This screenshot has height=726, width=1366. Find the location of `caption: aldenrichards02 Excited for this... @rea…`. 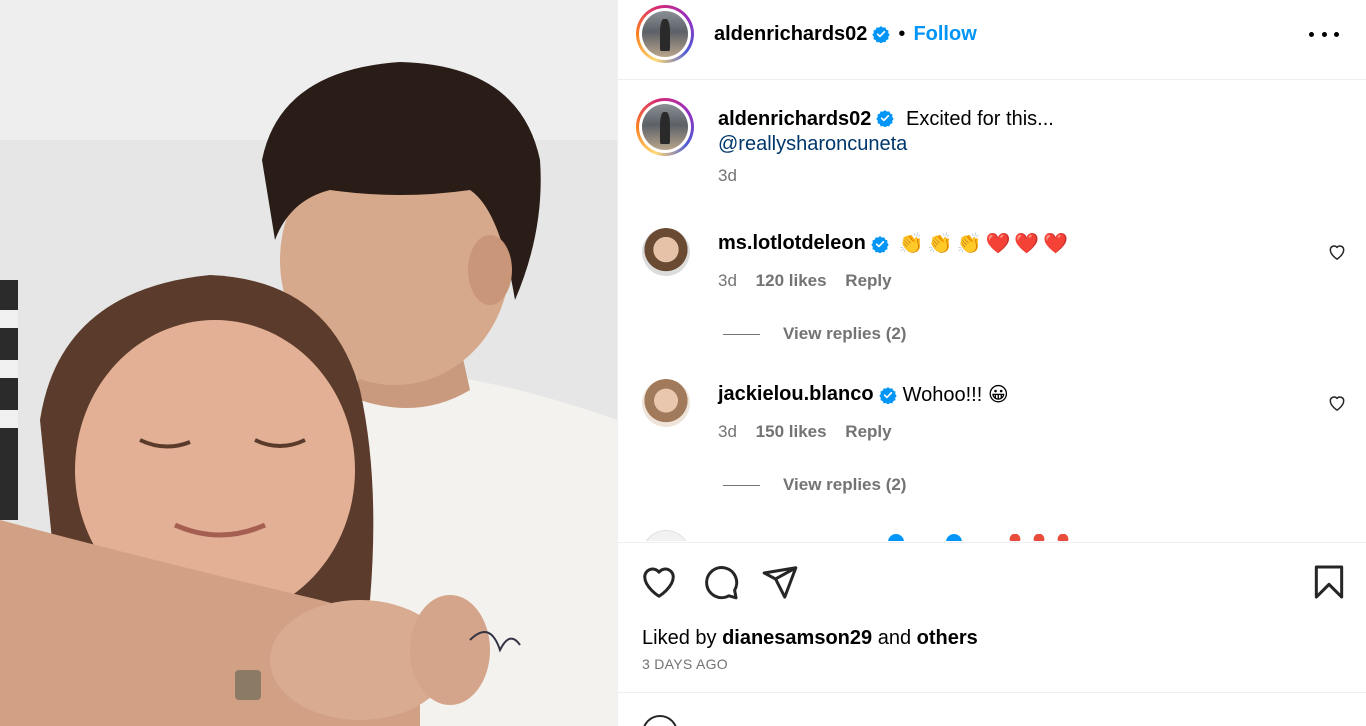

caption: aldenrichards02 Excited for this... @rea… is located at coordinates (1018, 145).